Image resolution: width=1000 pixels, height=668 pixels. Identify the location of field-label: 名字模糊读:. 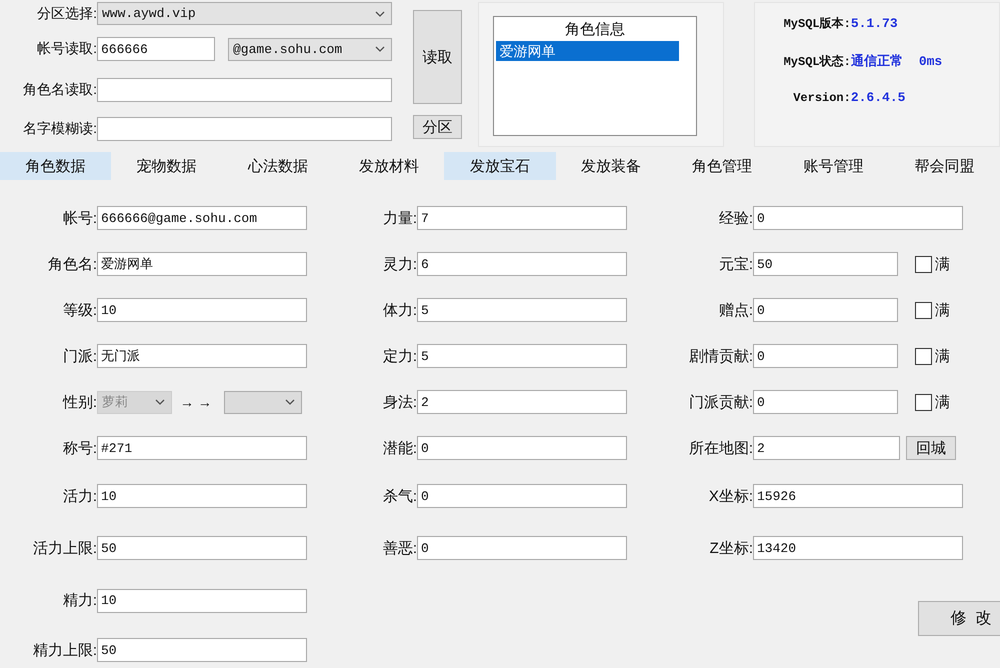
(59, 129).